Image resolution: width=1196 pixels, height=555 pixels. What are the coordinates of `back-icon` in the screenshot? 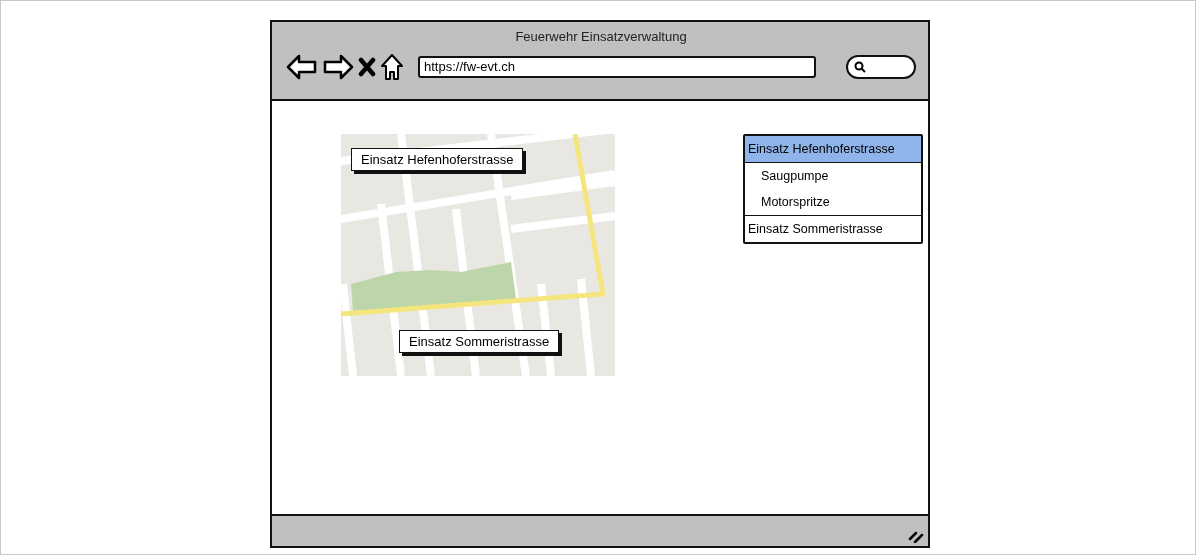 It's located at (302, 67).